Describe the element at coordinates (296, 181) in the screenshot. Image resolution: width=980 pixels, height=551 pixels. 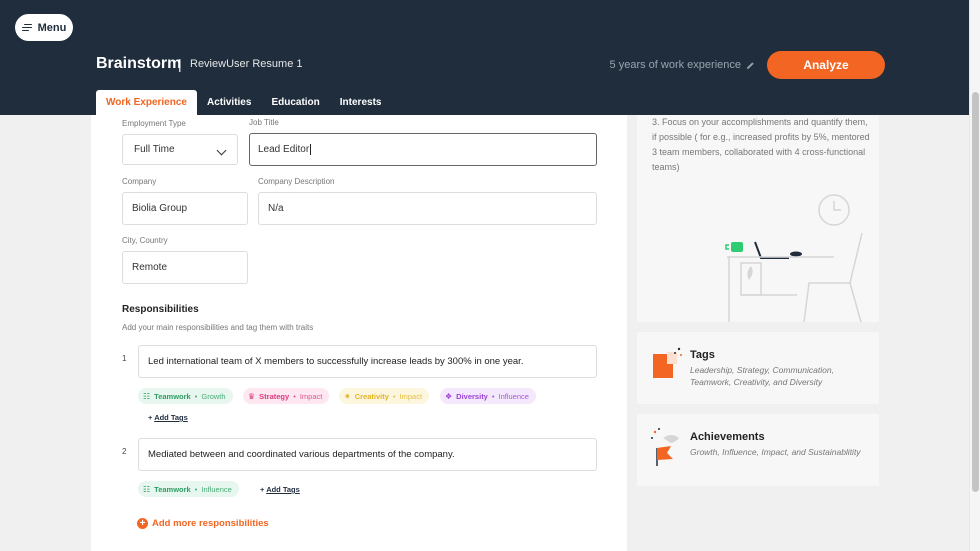
I see `company-description-label: Company Description` at that location.